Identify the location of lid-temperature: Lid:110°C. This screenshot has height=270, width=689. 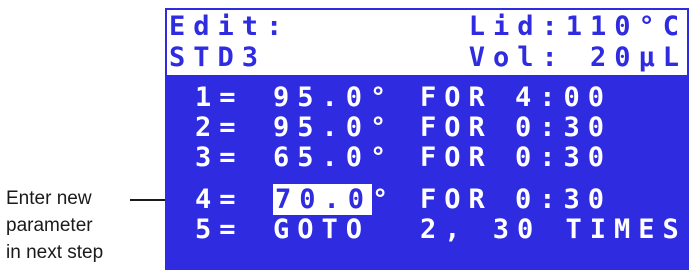
(577, 26).